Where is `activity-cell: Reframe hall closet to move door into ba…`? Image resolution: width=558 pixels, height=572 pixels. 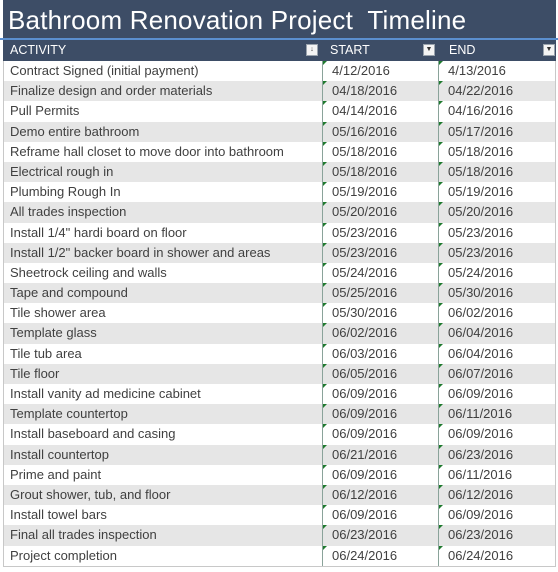
activity-cell: Reframe hall closet to move door into ba… is located at coordinates (162, 152).